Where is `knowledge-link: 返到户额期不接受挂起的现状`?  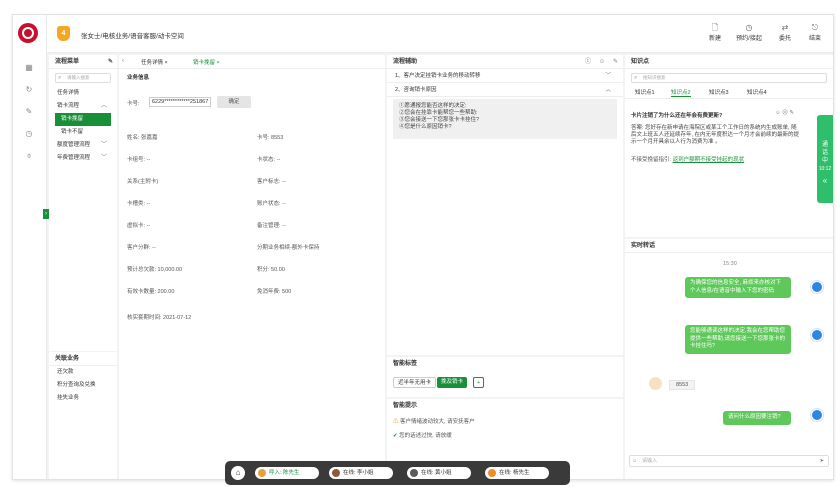
knowledge-link: 返到户额期不接受挂起的现状 is located at coordinates (709, 160).